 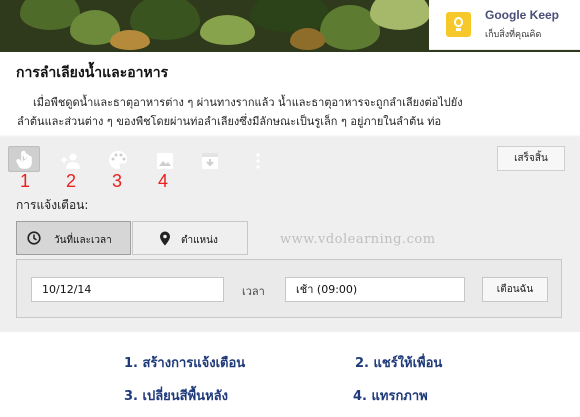 What do you see at coordinates (399, 363) in the screenshot?
I see `legend-item: 2. แชร์ให้เพื่อน` at bounding box center [399, 363].